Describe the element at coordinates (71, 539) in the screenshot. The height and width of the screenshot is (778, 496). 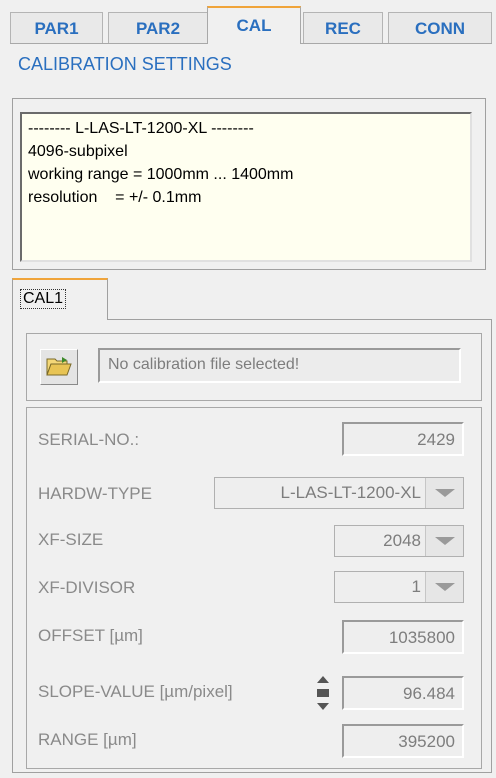
I see `xf-size-label: XF-SIZE` at that location.